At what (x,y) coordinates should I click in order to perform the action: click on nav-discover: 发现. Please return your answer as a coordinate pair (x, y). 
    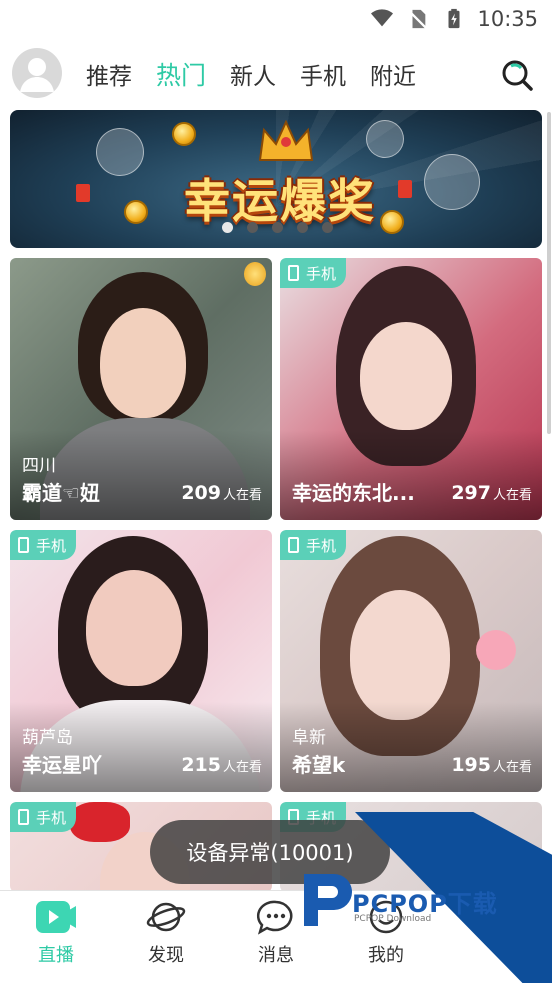
    Looking at the image, I should click on (166, 933).